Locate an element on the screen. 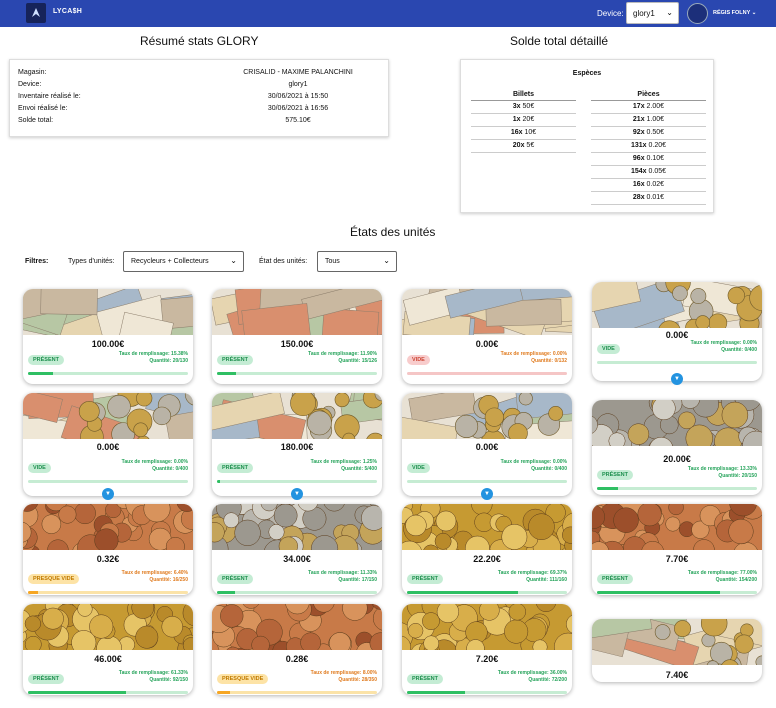  unit-amount: 7.70€ is located at coordinates (677, 559).